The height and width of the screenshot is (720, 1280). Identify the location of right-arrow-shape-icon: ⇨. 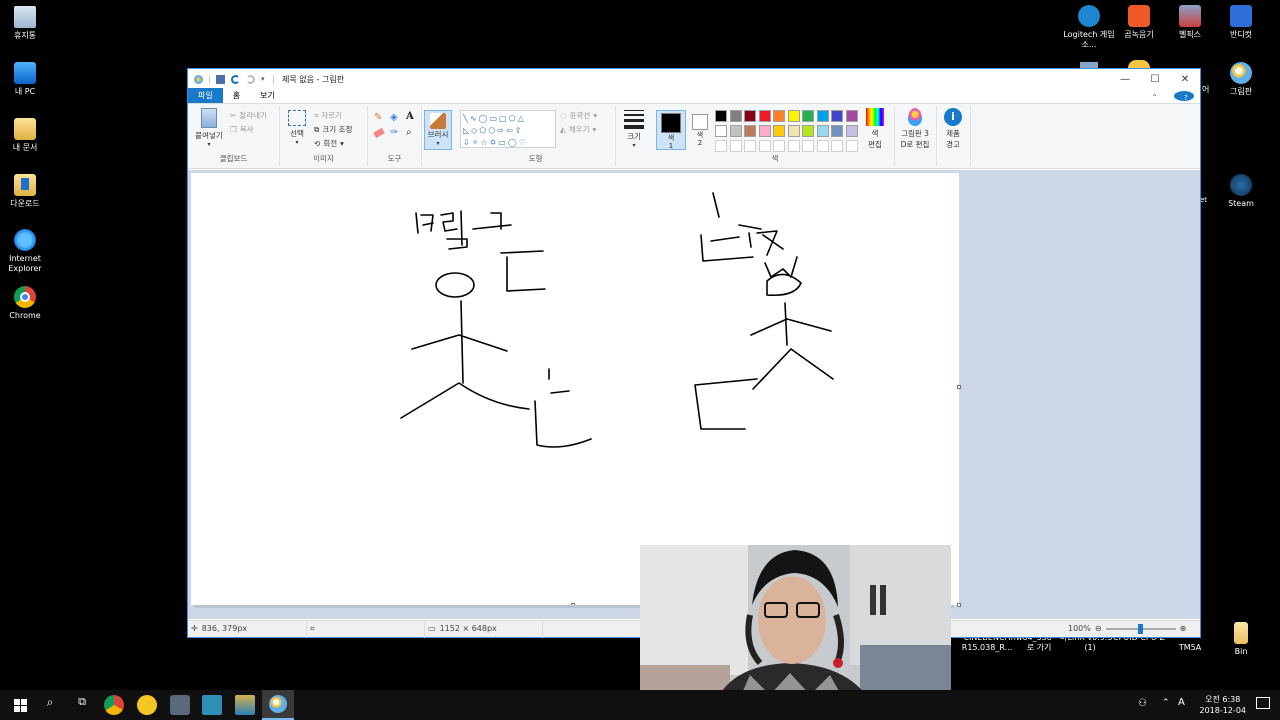
(501, 130).